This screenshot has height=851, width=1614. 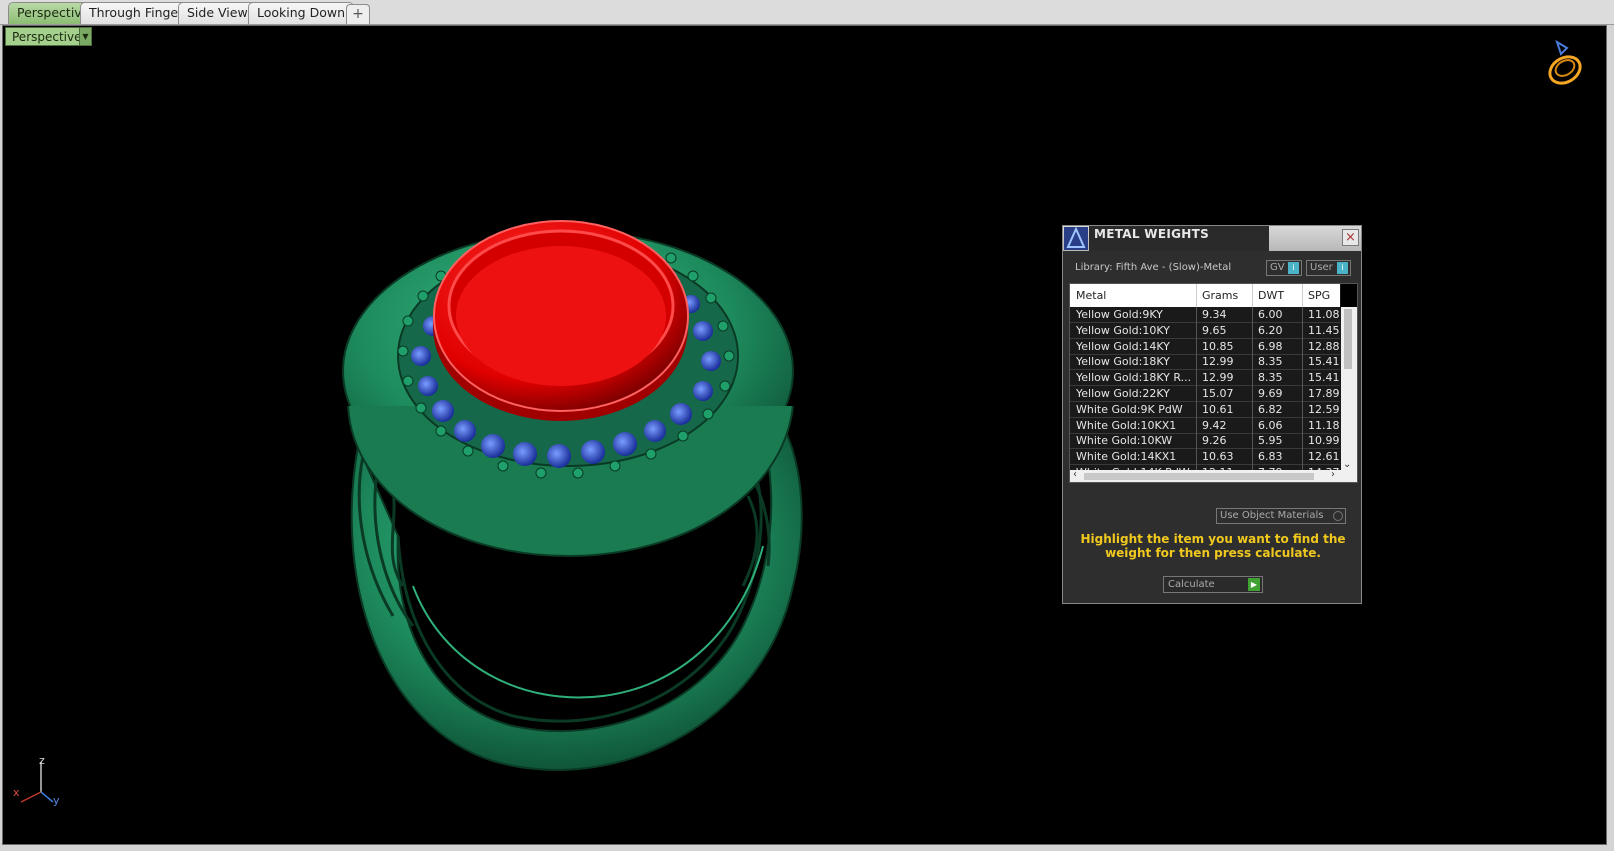 I want to click on table-cell: 6.00, so click(x=1270, y=314).